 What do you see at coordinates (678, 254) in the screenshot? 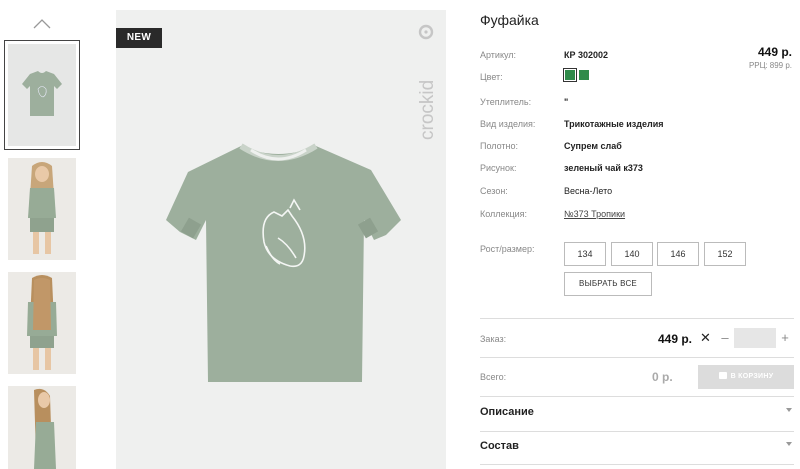
I see `size-button-146: 146` at bounding box center [678, 254].